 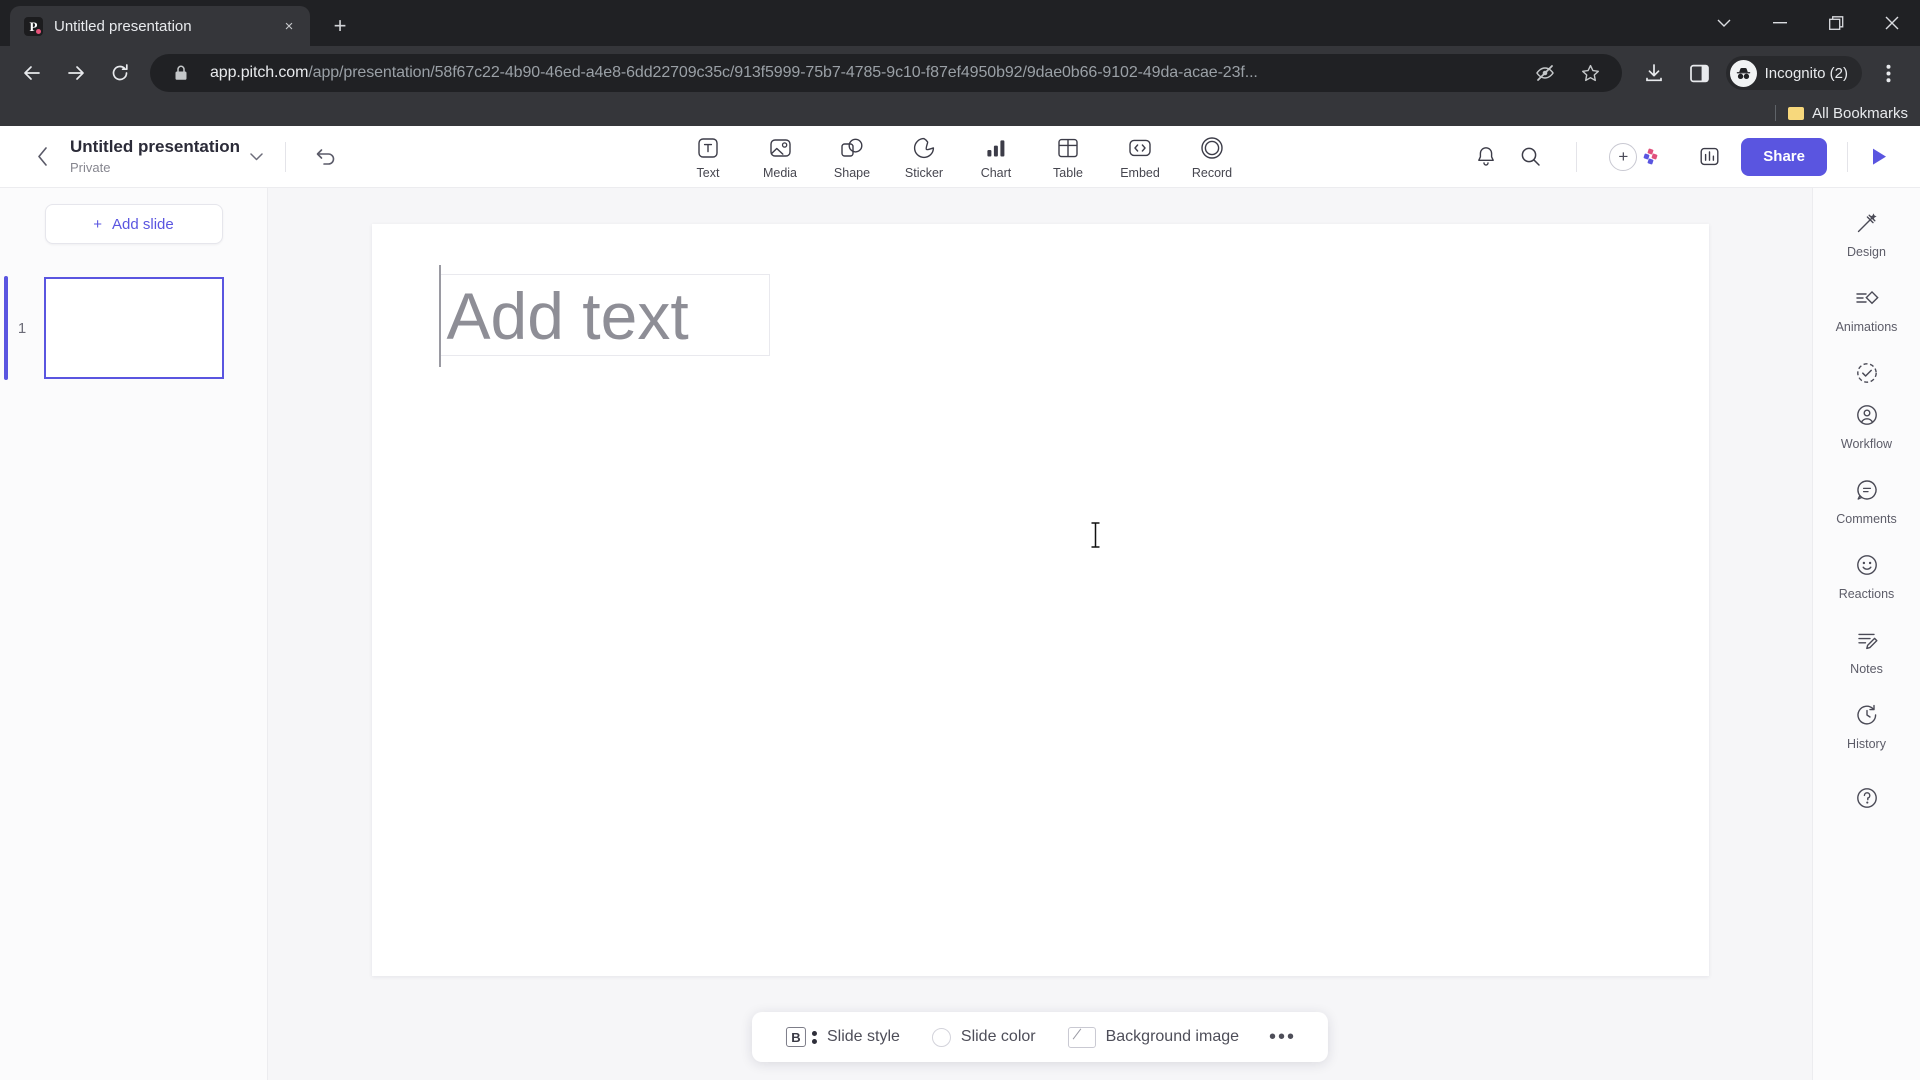 What do you see at coordinates (32, 73) in the screenshot?
I see `back-button` at bounding box center [32, 73].